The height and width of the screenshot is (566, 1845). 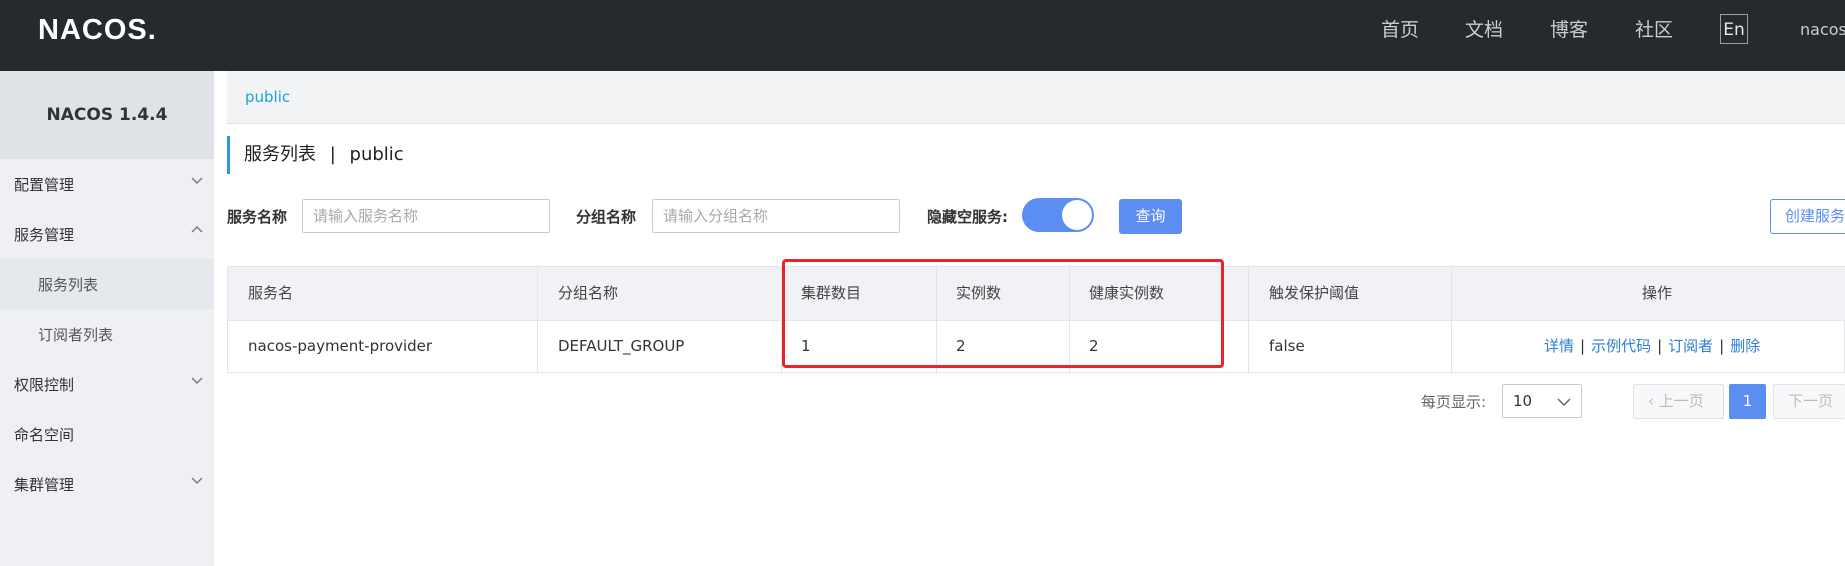 I want to click on details-link: 详情, so click(x=1559, y=346).